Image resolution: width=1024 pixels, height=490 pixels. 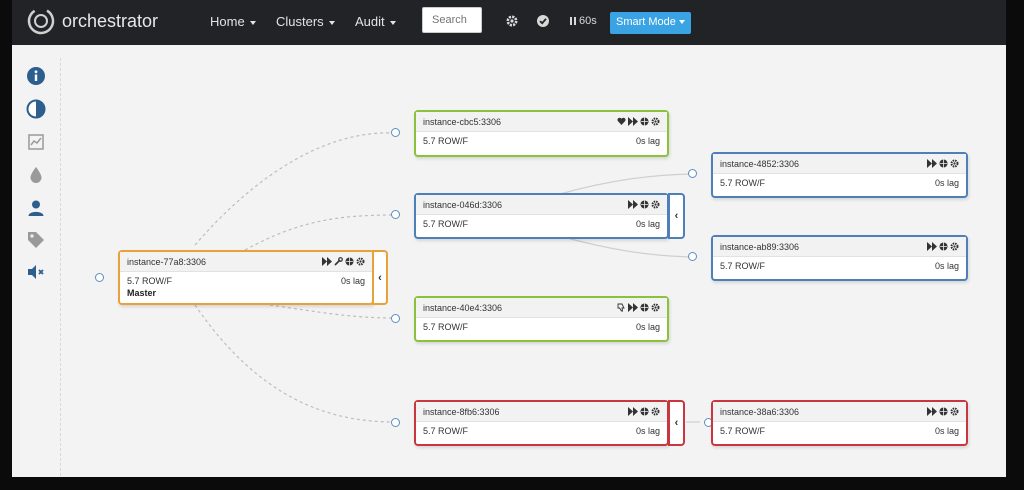 What do you see at coordinates (621, 121) in the screenshot?
I see `heart-icon` at bounding box center [621, 121].